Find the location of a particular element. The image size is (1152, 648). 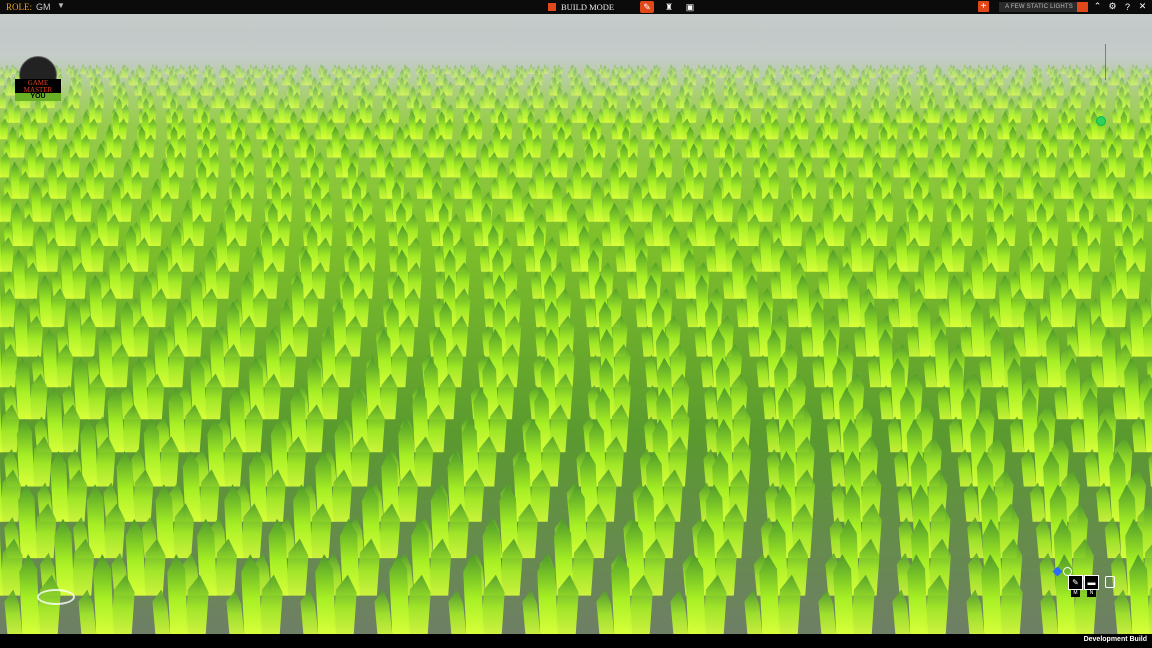

lighting-dropdown: A FEW STATIC LIGHTS is located at coordinates (1038, 6).